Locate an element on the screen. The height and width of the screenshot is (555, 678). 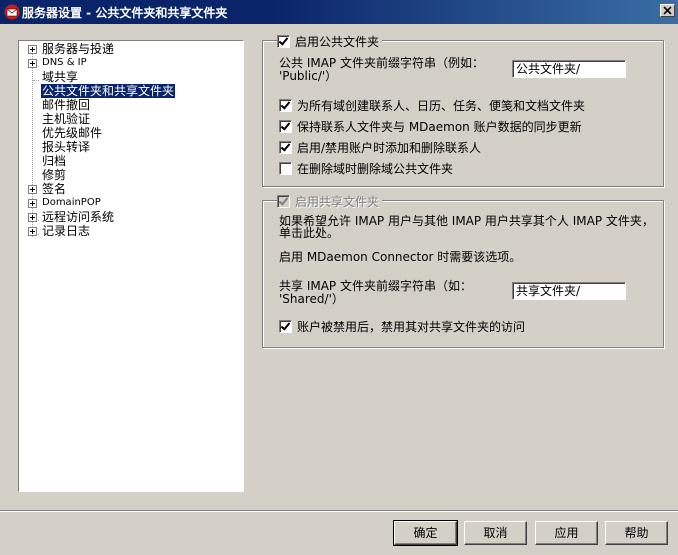
option-disable-shared-access-checkbox is located at coordinates (285, 326).